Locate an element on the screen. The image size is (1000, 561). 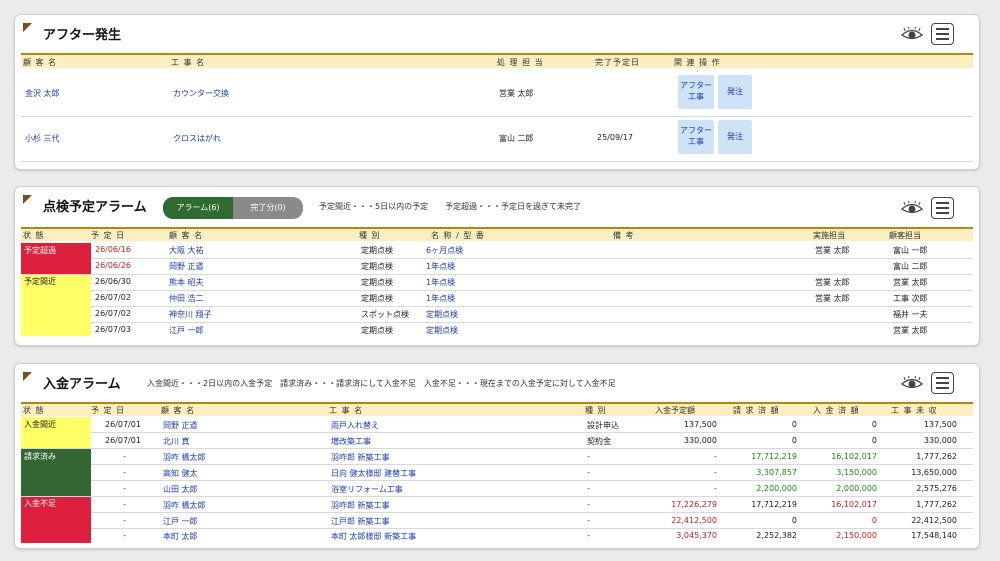
payment-title: 入金アラーム is located at coordinates (82, 384).